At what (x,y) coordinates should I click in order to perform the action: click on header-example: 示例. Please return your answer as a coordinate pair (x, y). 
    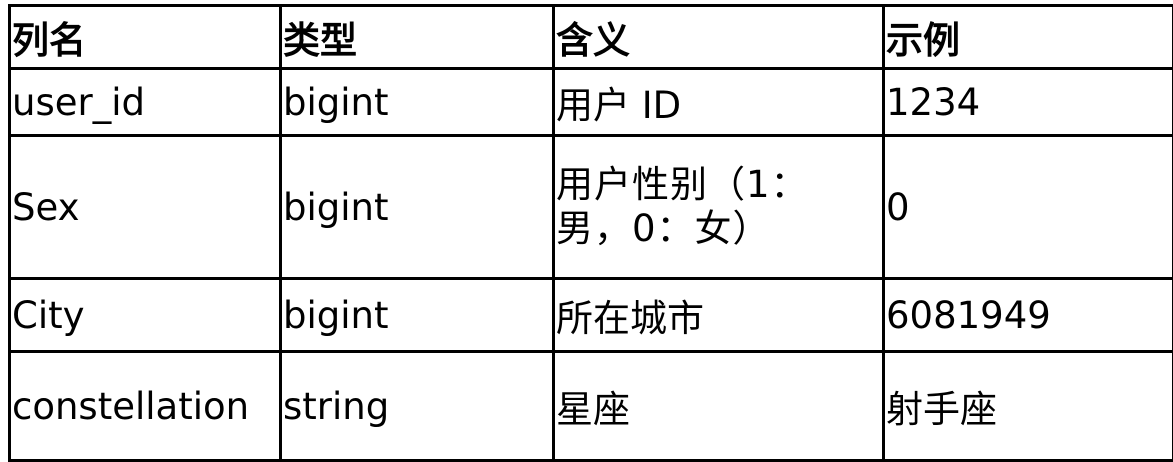
    Looking at the image, I should click on (1027, 37).